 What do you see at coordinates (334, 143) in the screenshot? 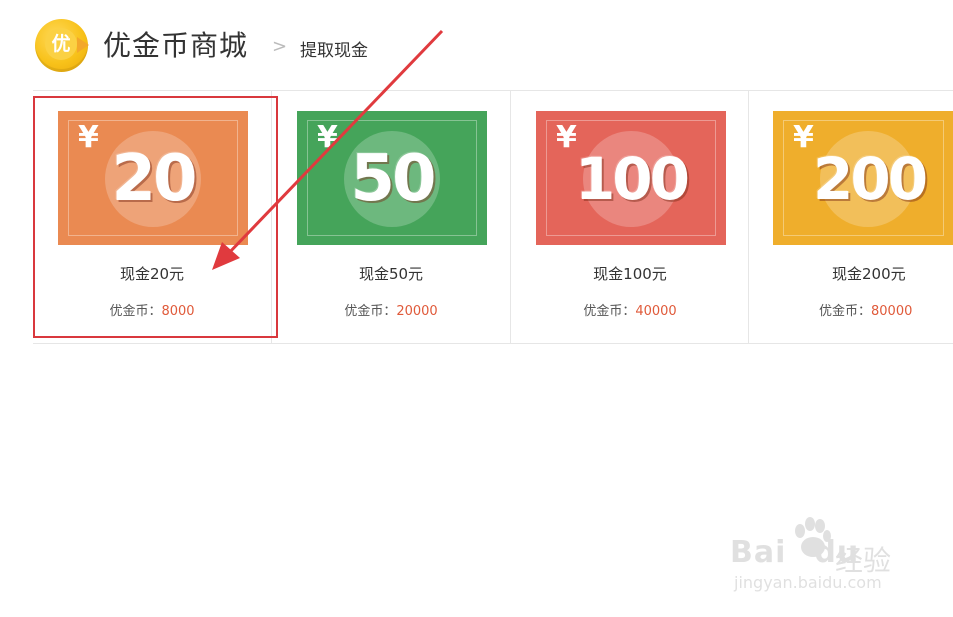
I see `arrow-shaft` at bounding box center [334, 143].